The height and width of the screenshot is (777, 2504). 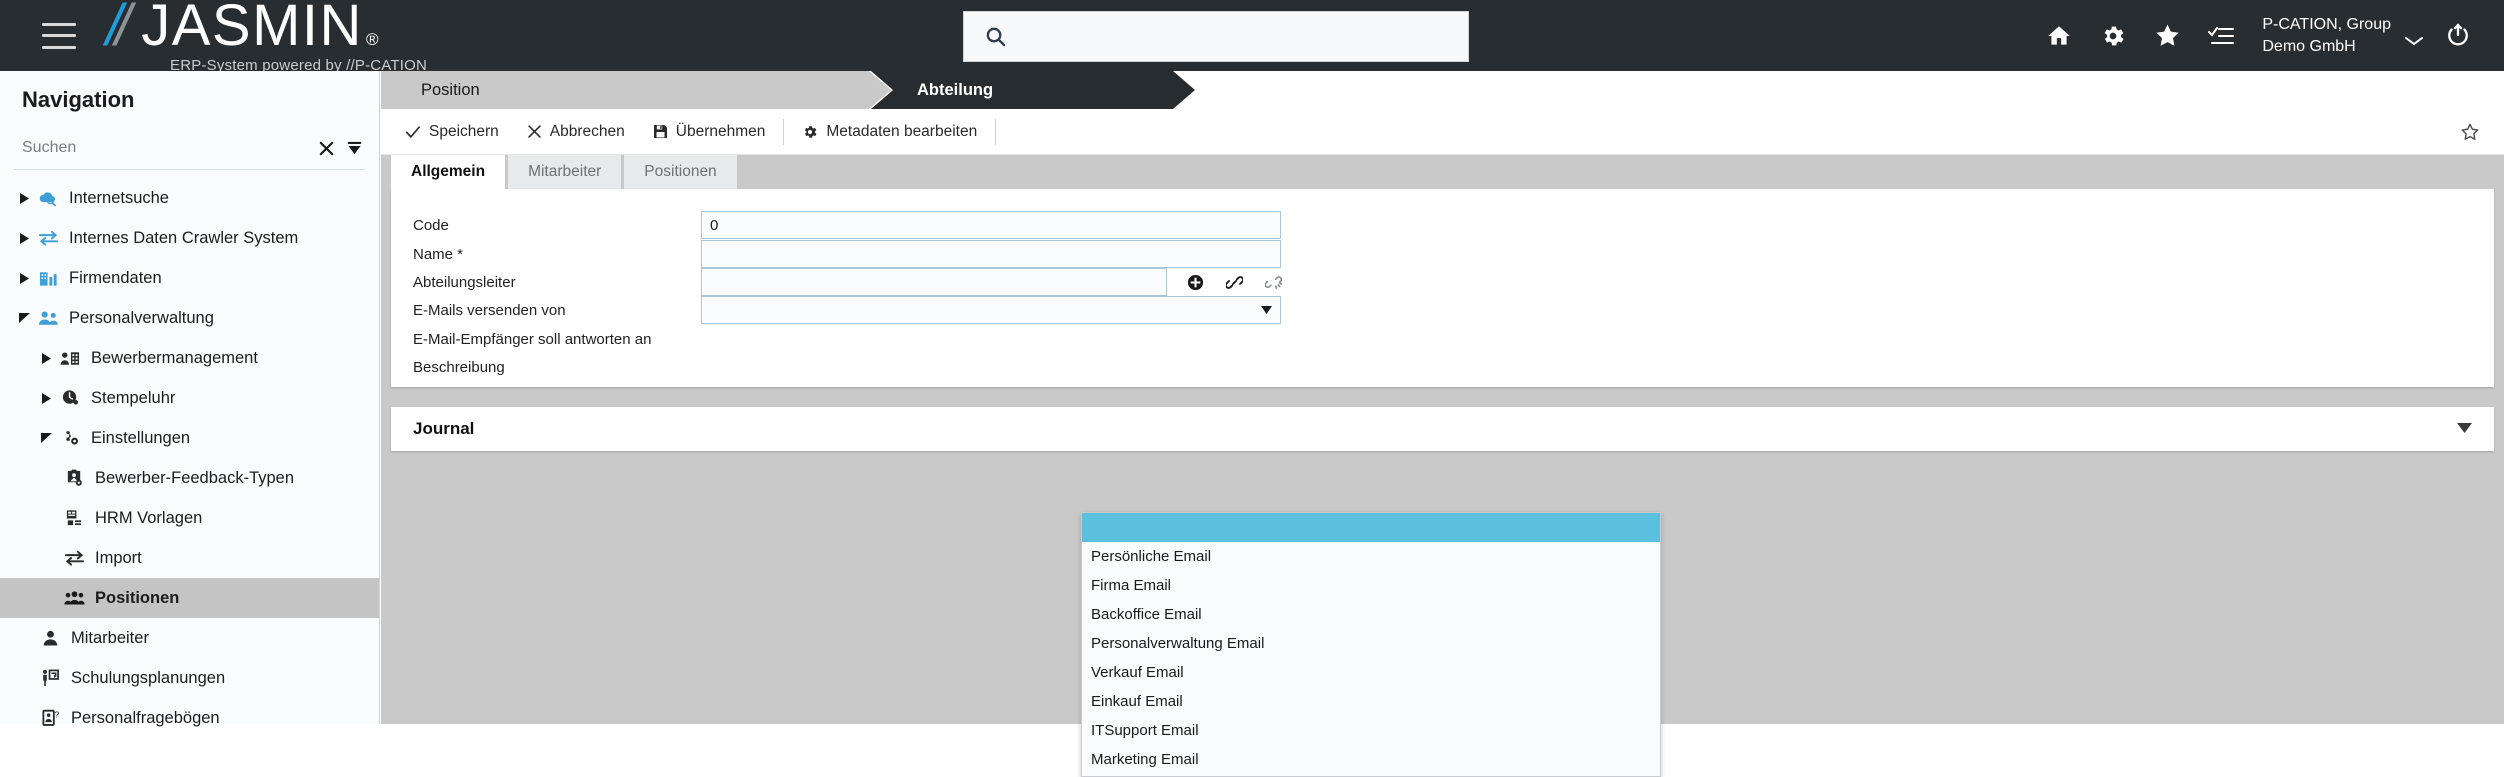 What do you see at coordinates (2167, 35) in the screenshot?
I see `star-icon` at bounding box center [2167, 35].